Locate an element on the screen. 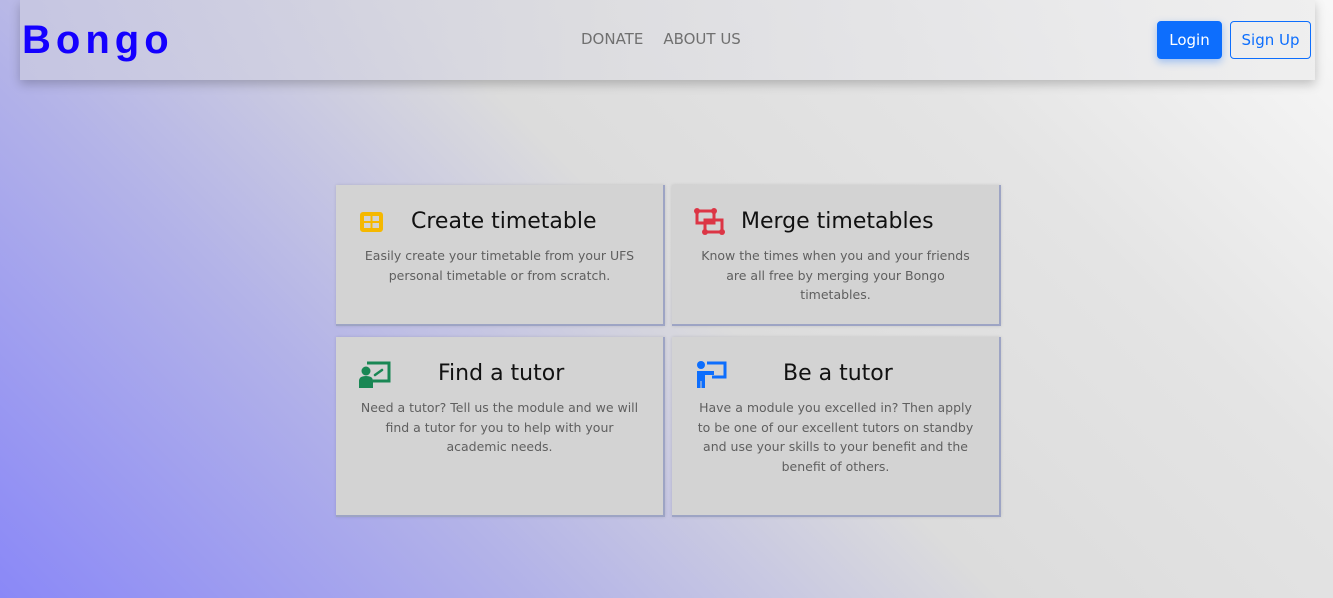 The height and width of the screenshot is (598, 1333). card-title: Find a tutor is located at coordinates (501, 373).